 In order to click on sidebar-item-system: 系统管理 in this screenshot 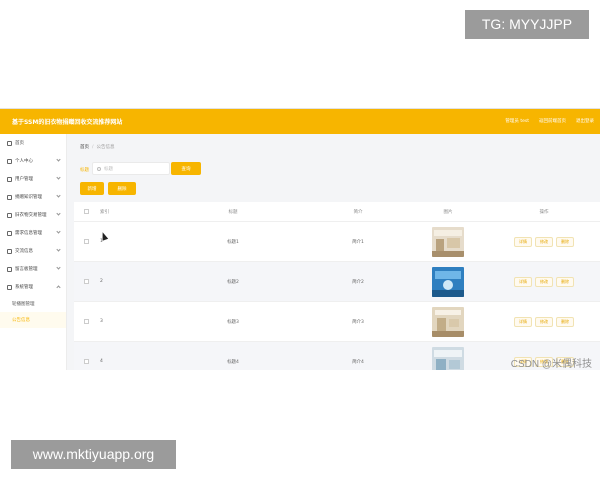, I will do `click(33, 287)`.